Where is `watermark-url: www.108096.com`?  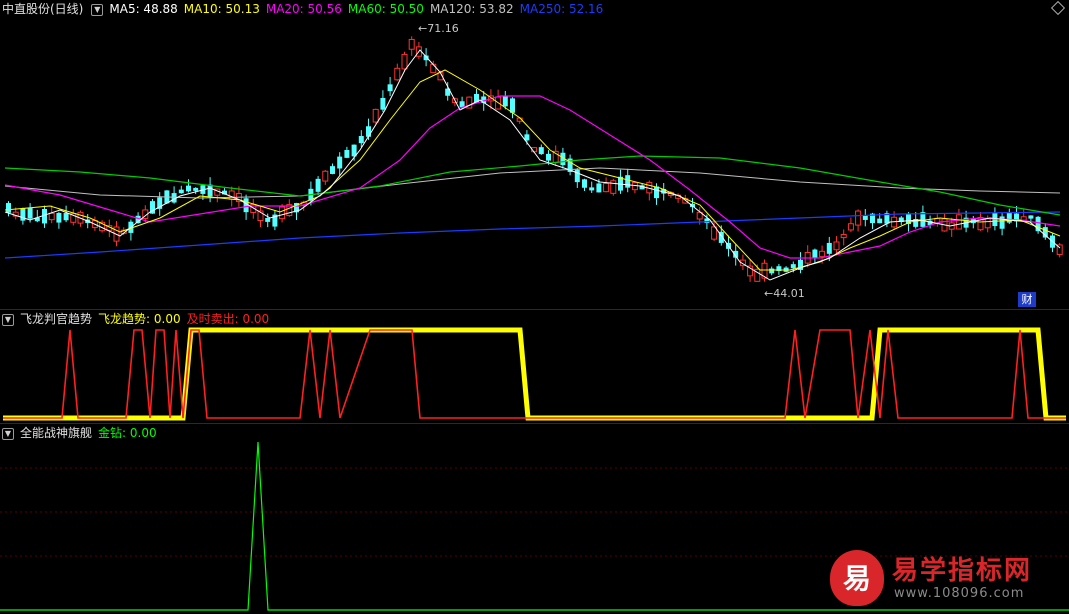 watermark-url: www.108096.com is located at coordinates (959, 593).